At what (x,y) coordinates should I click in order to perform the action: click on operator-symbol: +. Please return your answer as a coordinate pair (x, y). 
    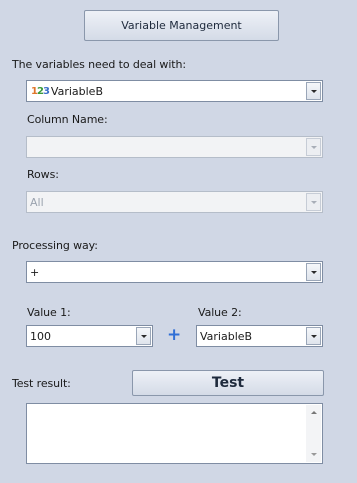
    Looking at the image, I should click on (174, 335).